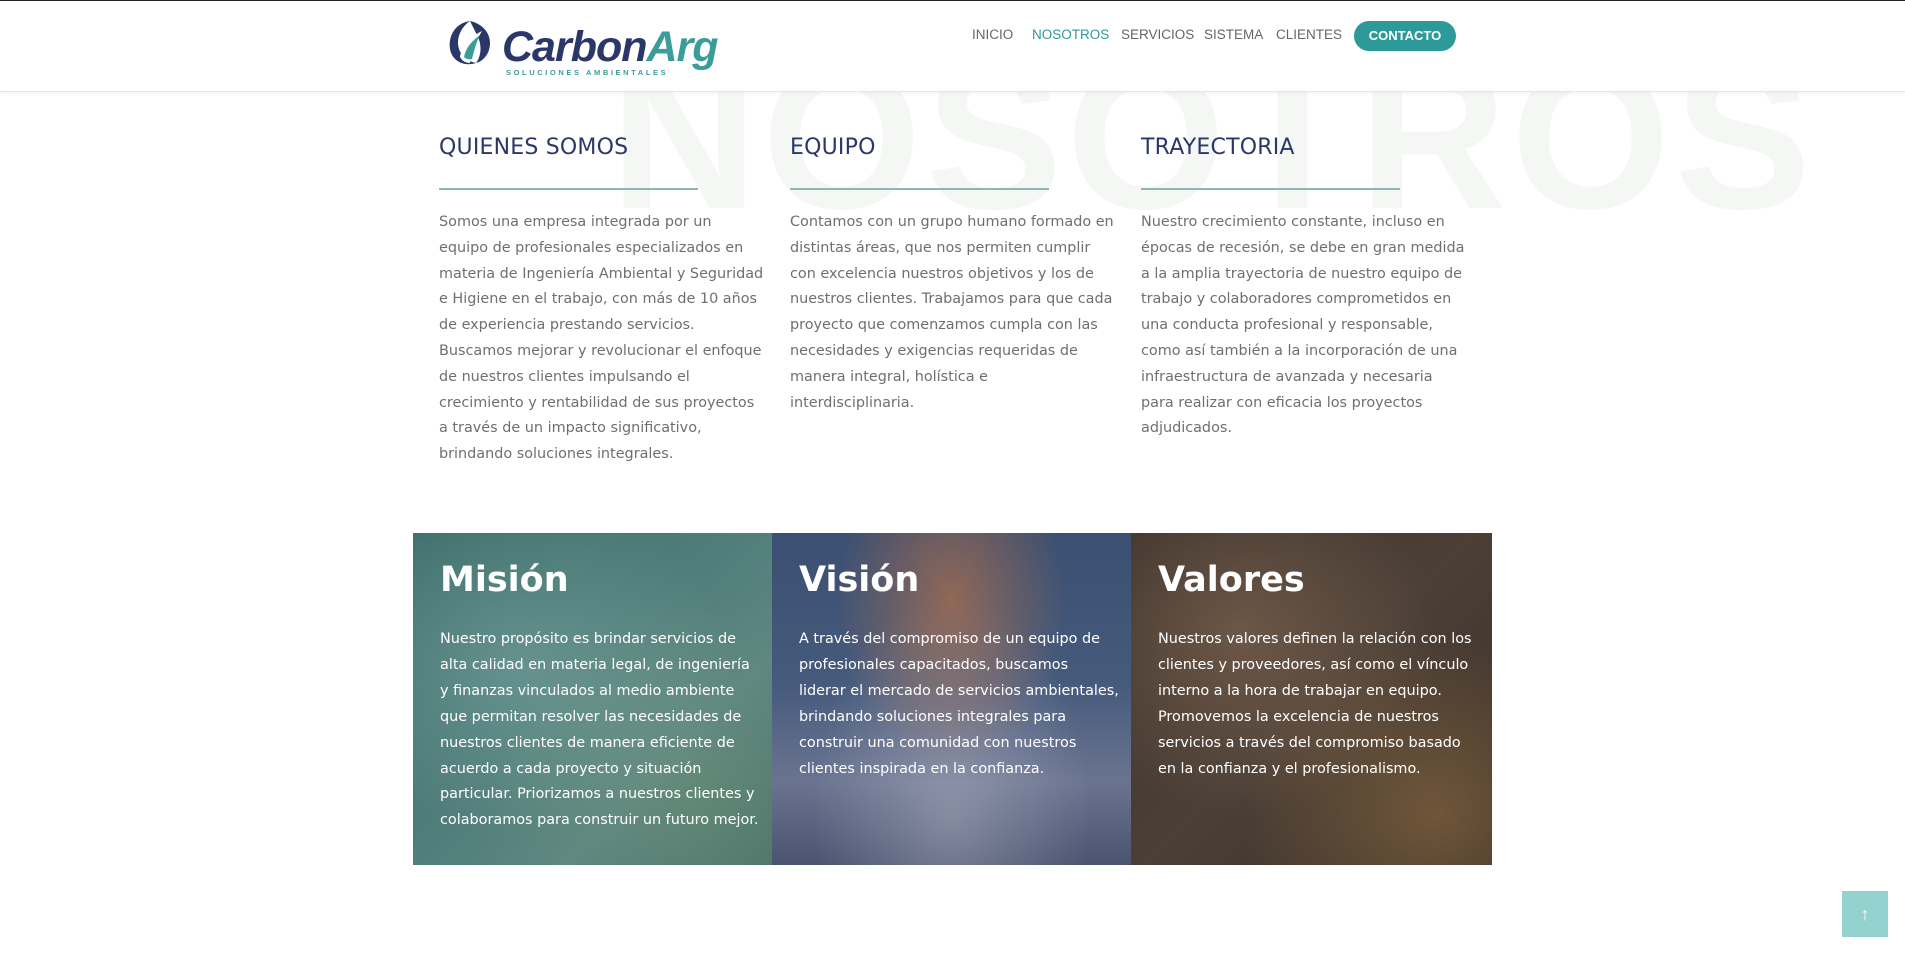  I want to click on arrow-up-icon: ↑, so click(1865, 914).